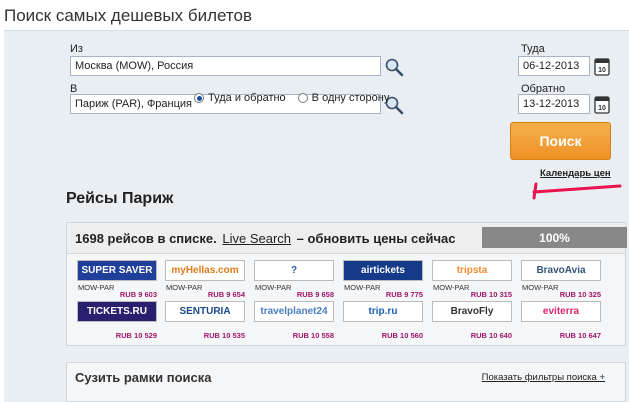 The width and height of the screenshot is (629, 402). I want to click on oneway-label: В одну сторону, so click(351, 98).